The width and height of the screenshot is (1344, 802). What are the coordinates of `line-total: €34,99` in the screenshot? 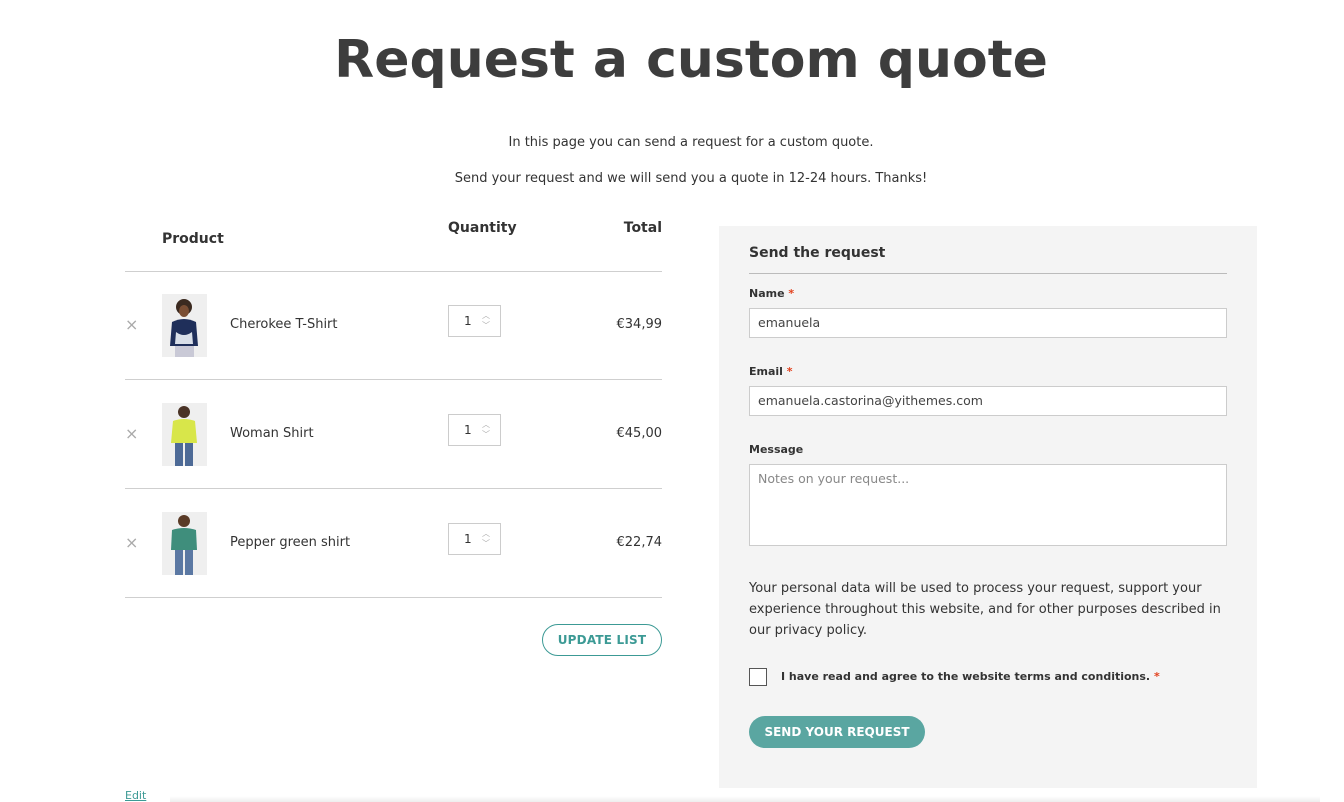 It's located at (639, 324).